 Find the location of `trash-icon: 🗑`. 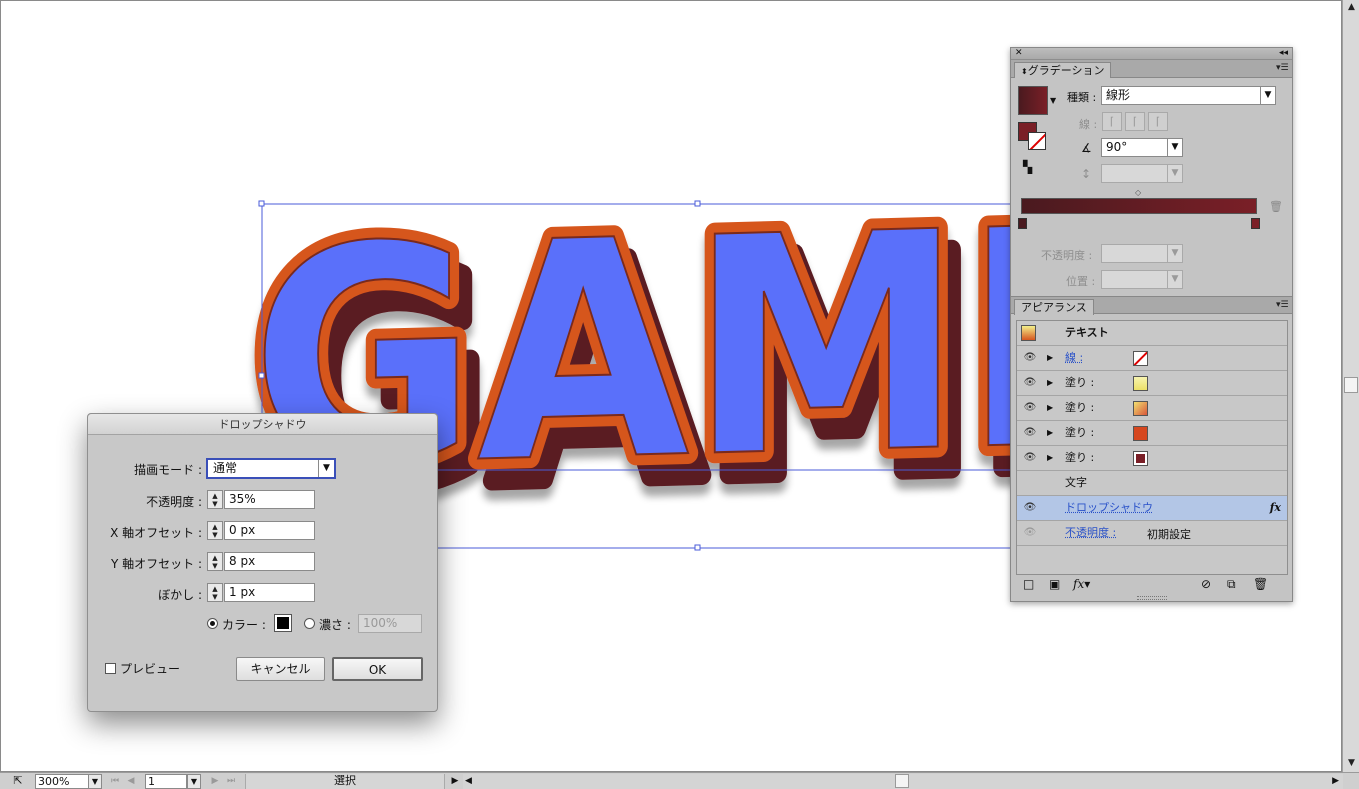

trash-icon: 🗑 is located at coordinates (1276, 206).